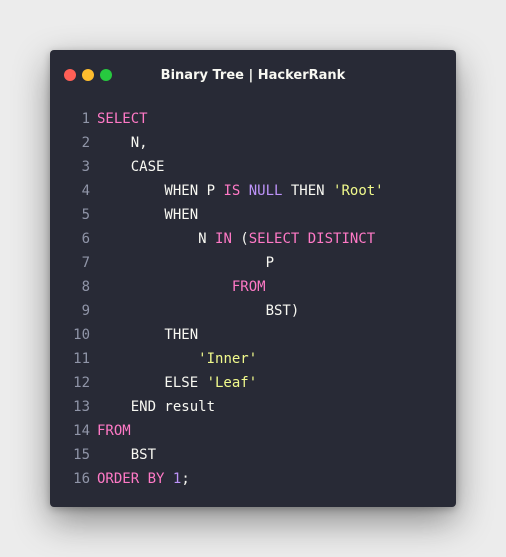  What do you see at coordinates (85, 191) in the screenshot?
I see `line-number: 4` at bounding box center [85, 191].